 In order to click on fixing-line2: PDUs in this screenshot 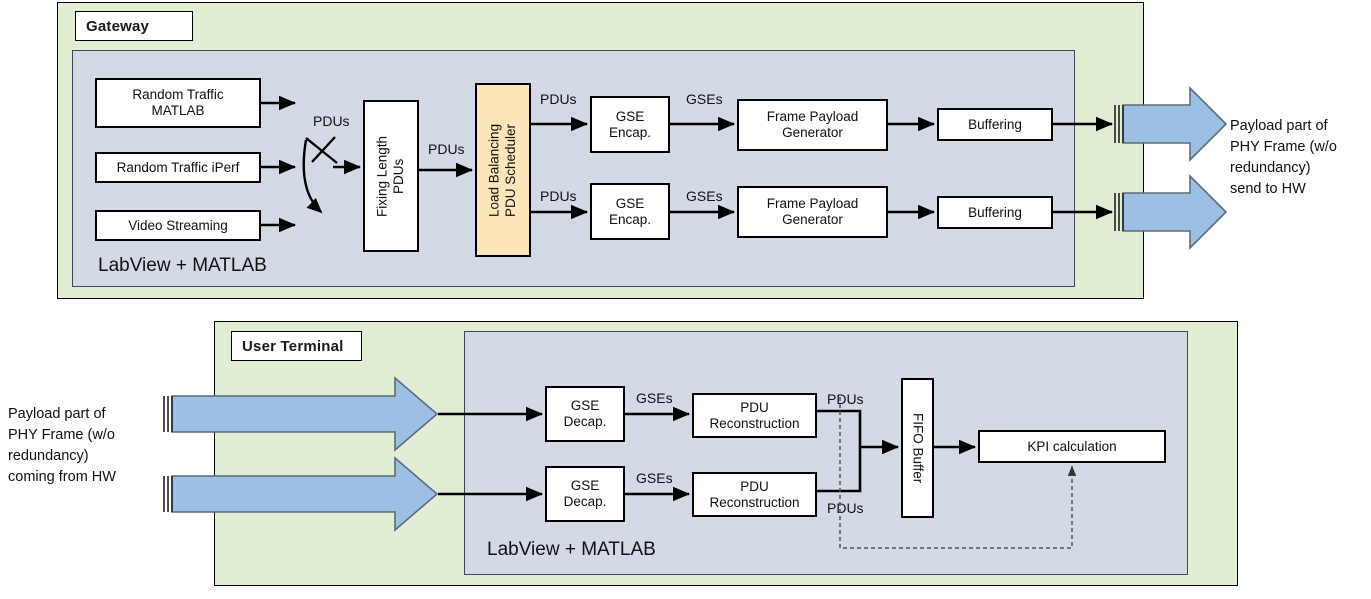, I will do `click(398, 176)`.